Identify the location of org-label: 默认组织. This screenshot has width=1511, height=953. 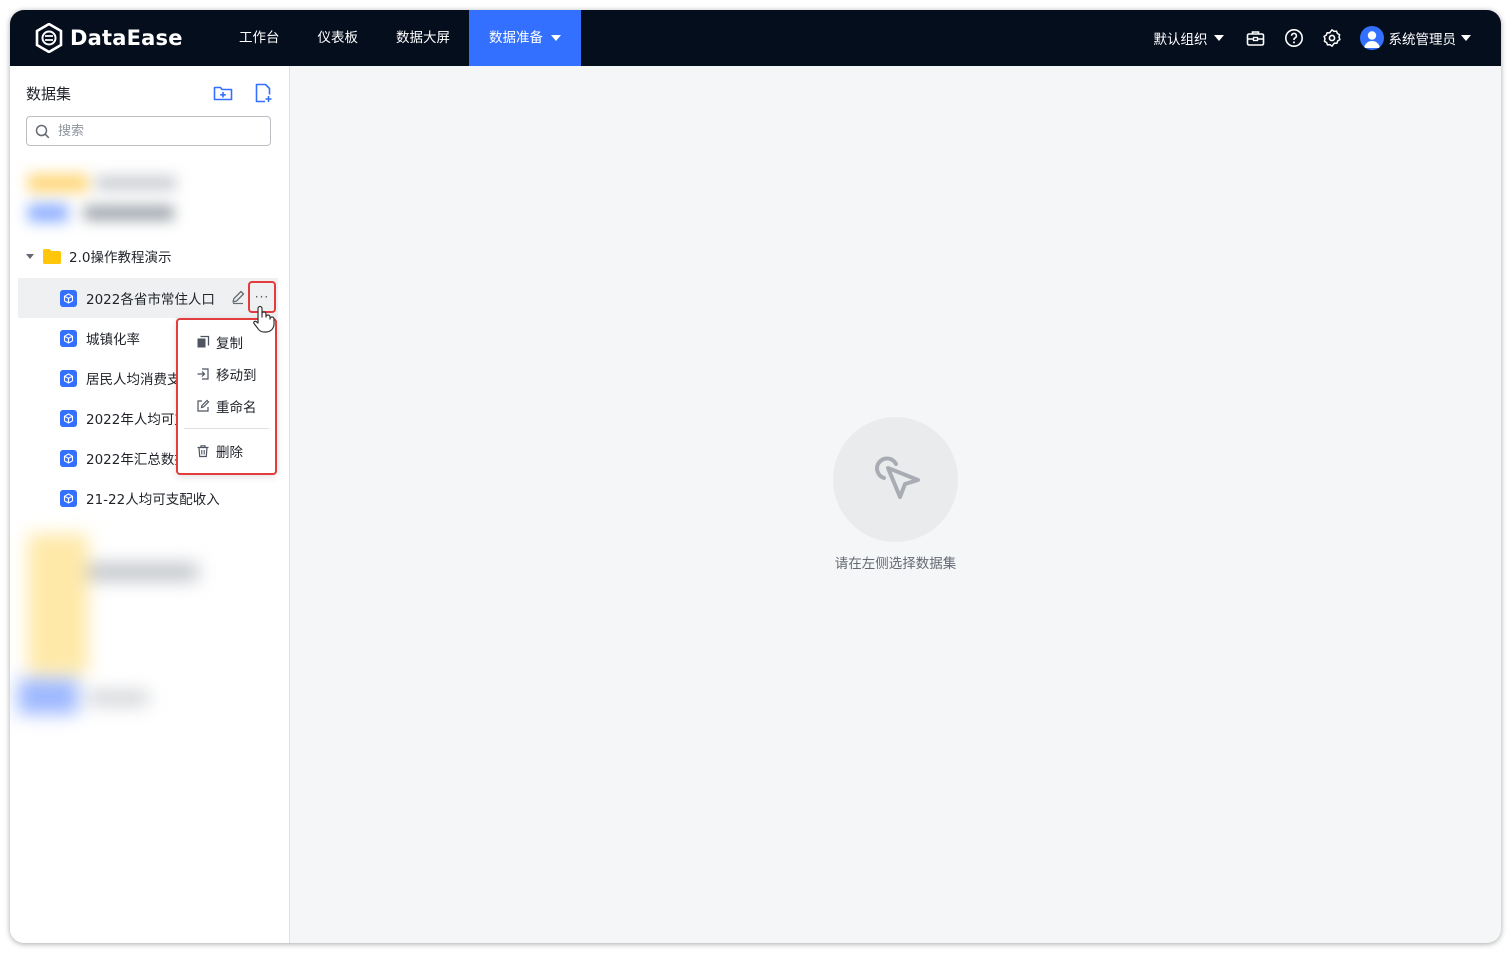
(1180, 40).